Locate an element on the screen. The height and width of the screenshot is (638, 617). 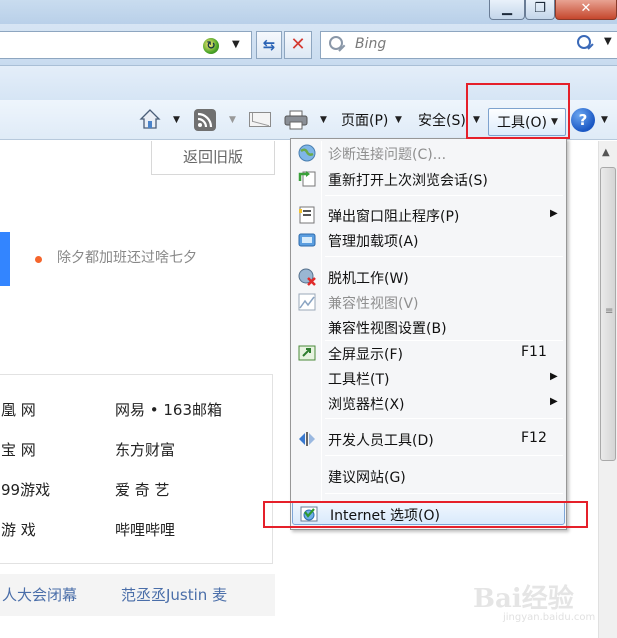
search-dropdown-icon: ▼ is located at coordinates (608, 41).